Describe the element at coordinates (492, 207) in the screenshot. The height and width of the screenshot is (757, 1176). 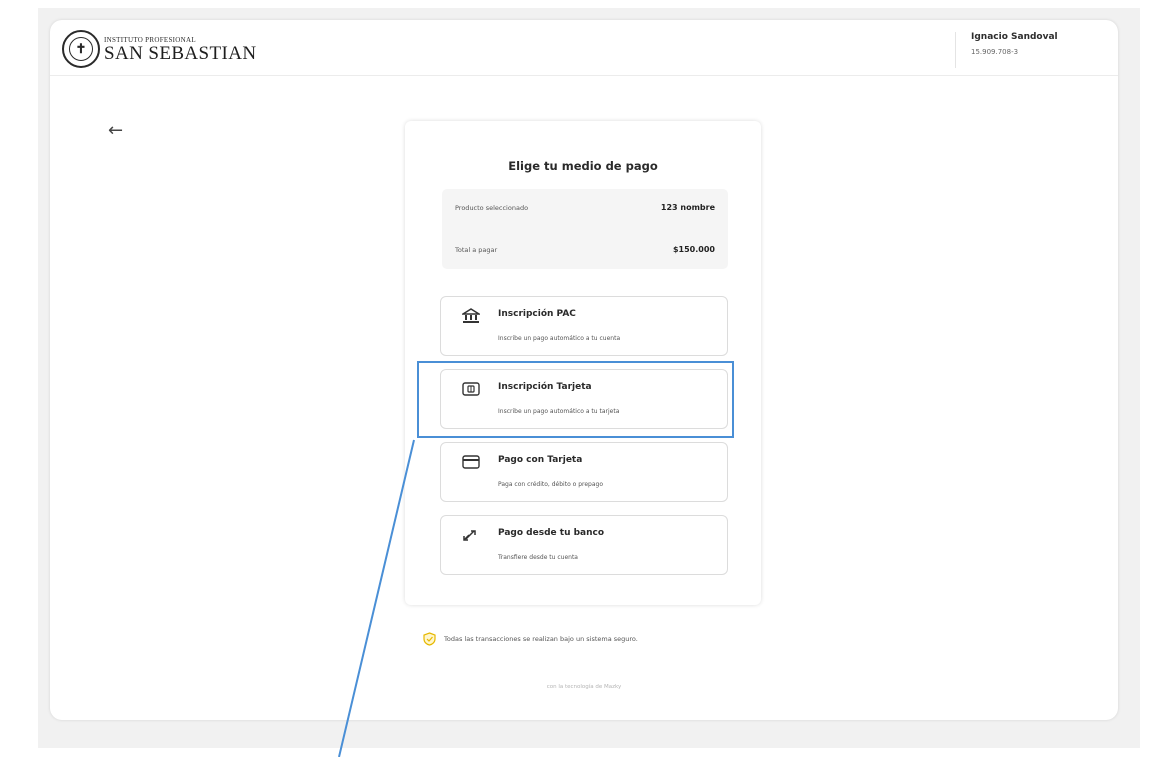
I see `product-label: Producto seleccionado` at that location.